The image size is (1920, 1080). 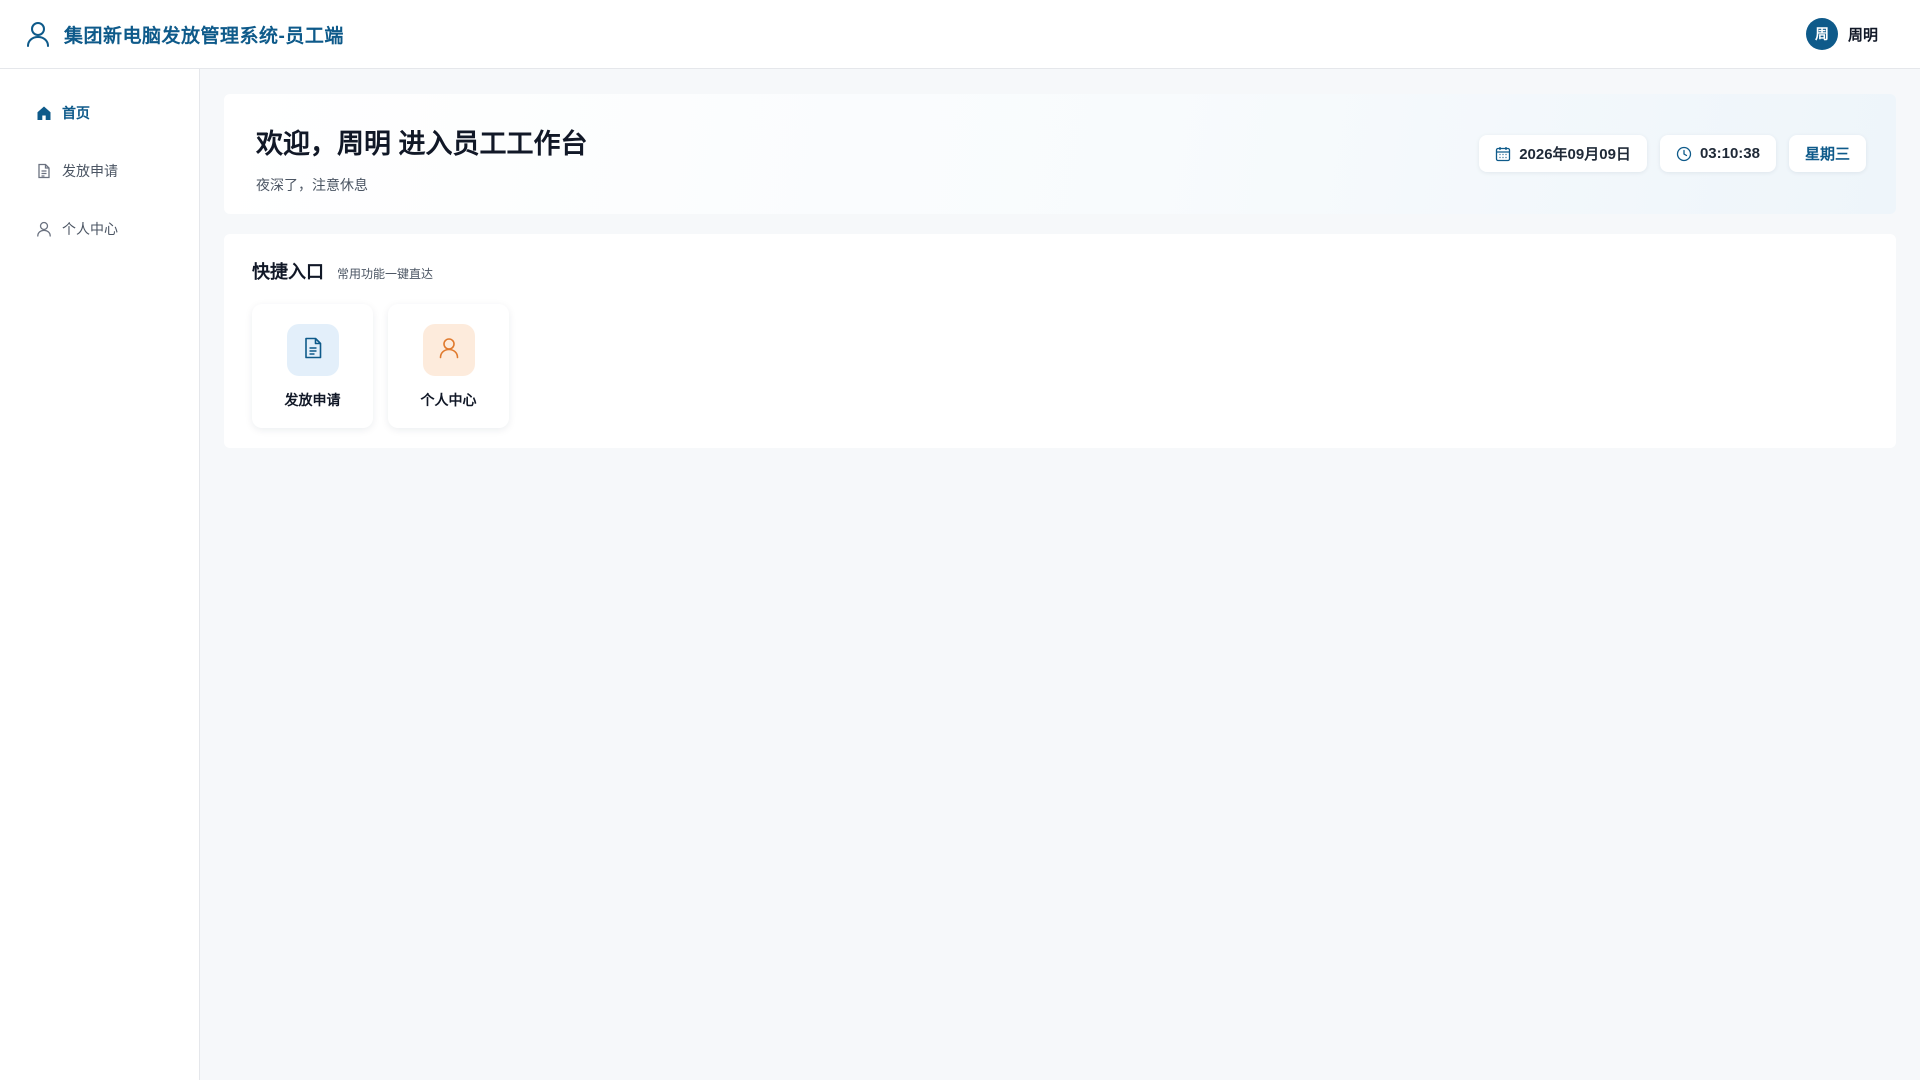 What do you see at coordinates (1863, 34) in the screenshot?
I see `user-name: 周明` at bounding box center [1863, 34].